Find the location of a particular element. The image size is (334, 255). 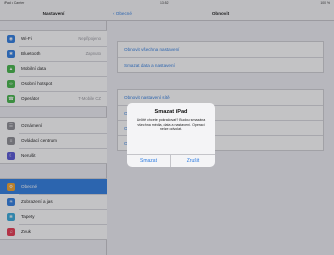

alert-button-bar: Smazat Zrušit is located at coordinates (171, 160).